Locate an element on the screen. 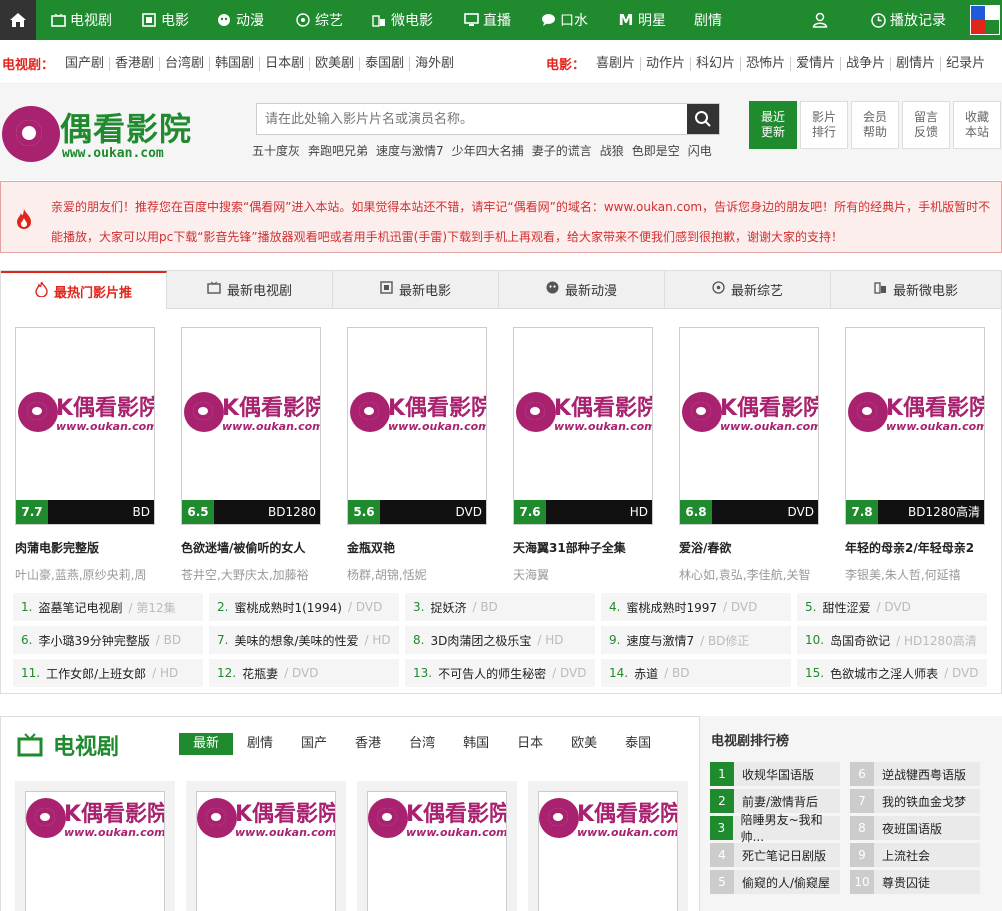  rank-item: 1. 盗墓笔记电视剧 / 第12集 is located at coordinates (108, 607).